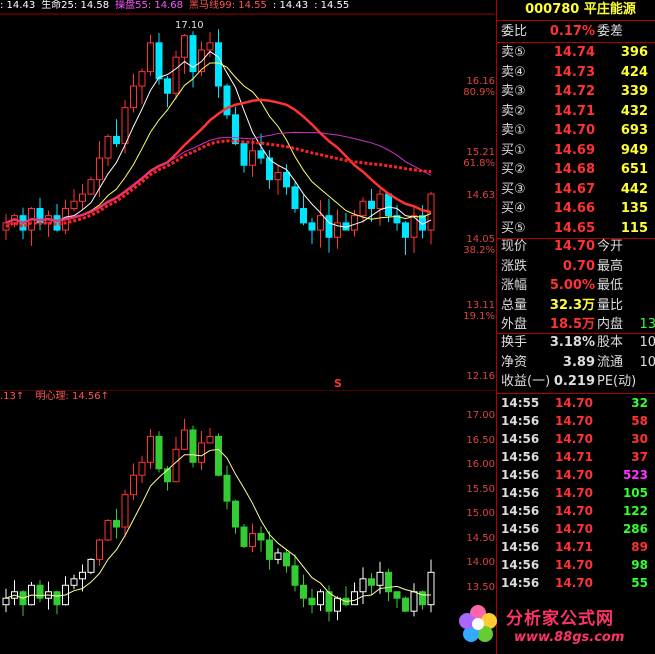  What do you see at coordinates (576, 131) in the screenshot?
I see `sell-level-5: 卖① 14.70 693` at bounding box center [576, 131].